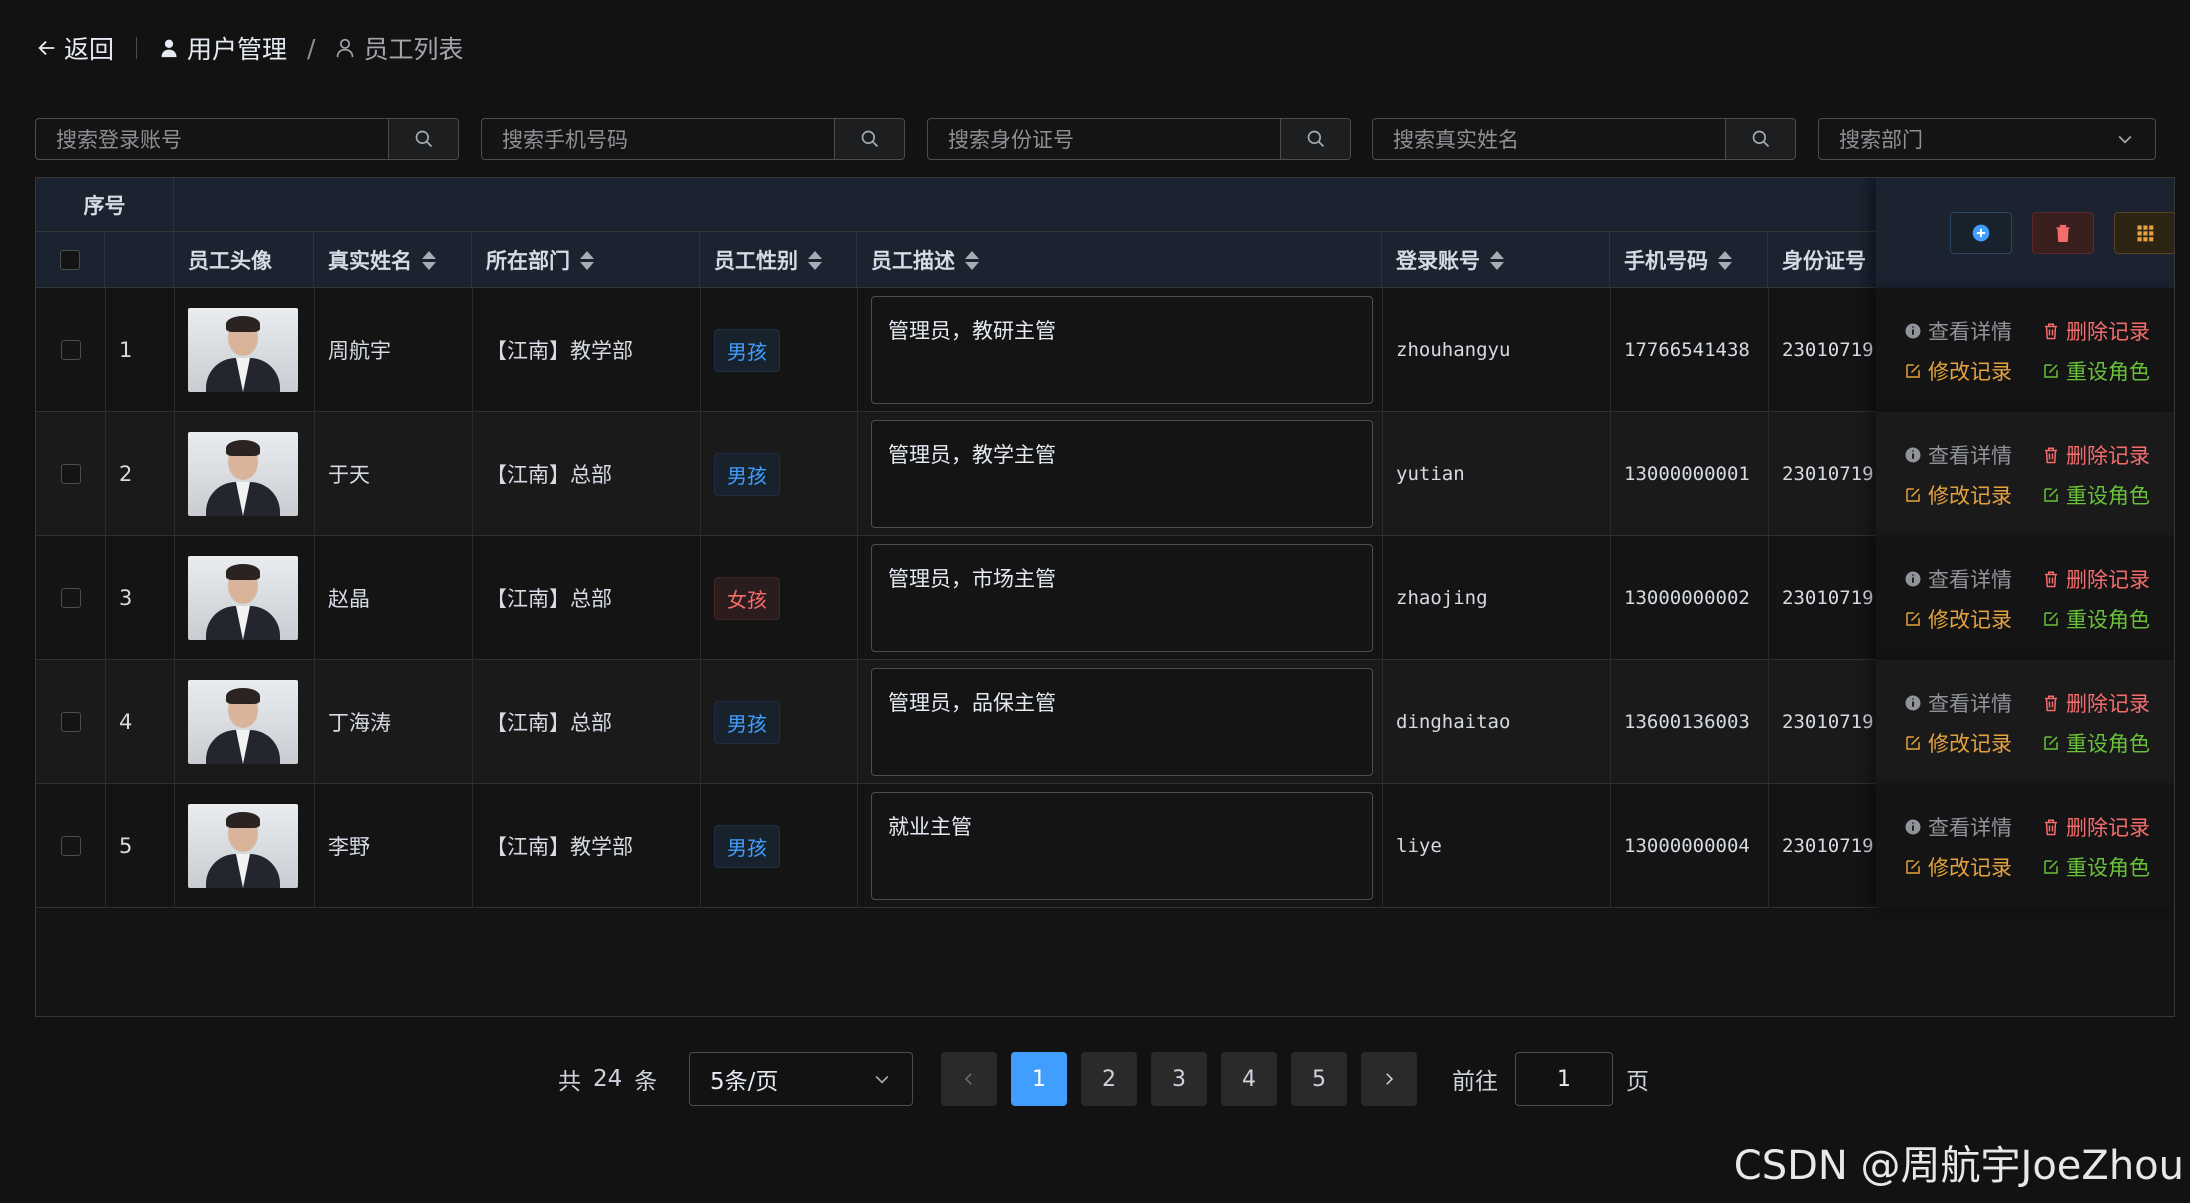 The height and width of the screenshot is (1203, 2190). What do you see at coordinates (1122, 722) in the screenshot?
I see `desc-textarea: 管理员，品保主管` at bounding box center [1122, 722].